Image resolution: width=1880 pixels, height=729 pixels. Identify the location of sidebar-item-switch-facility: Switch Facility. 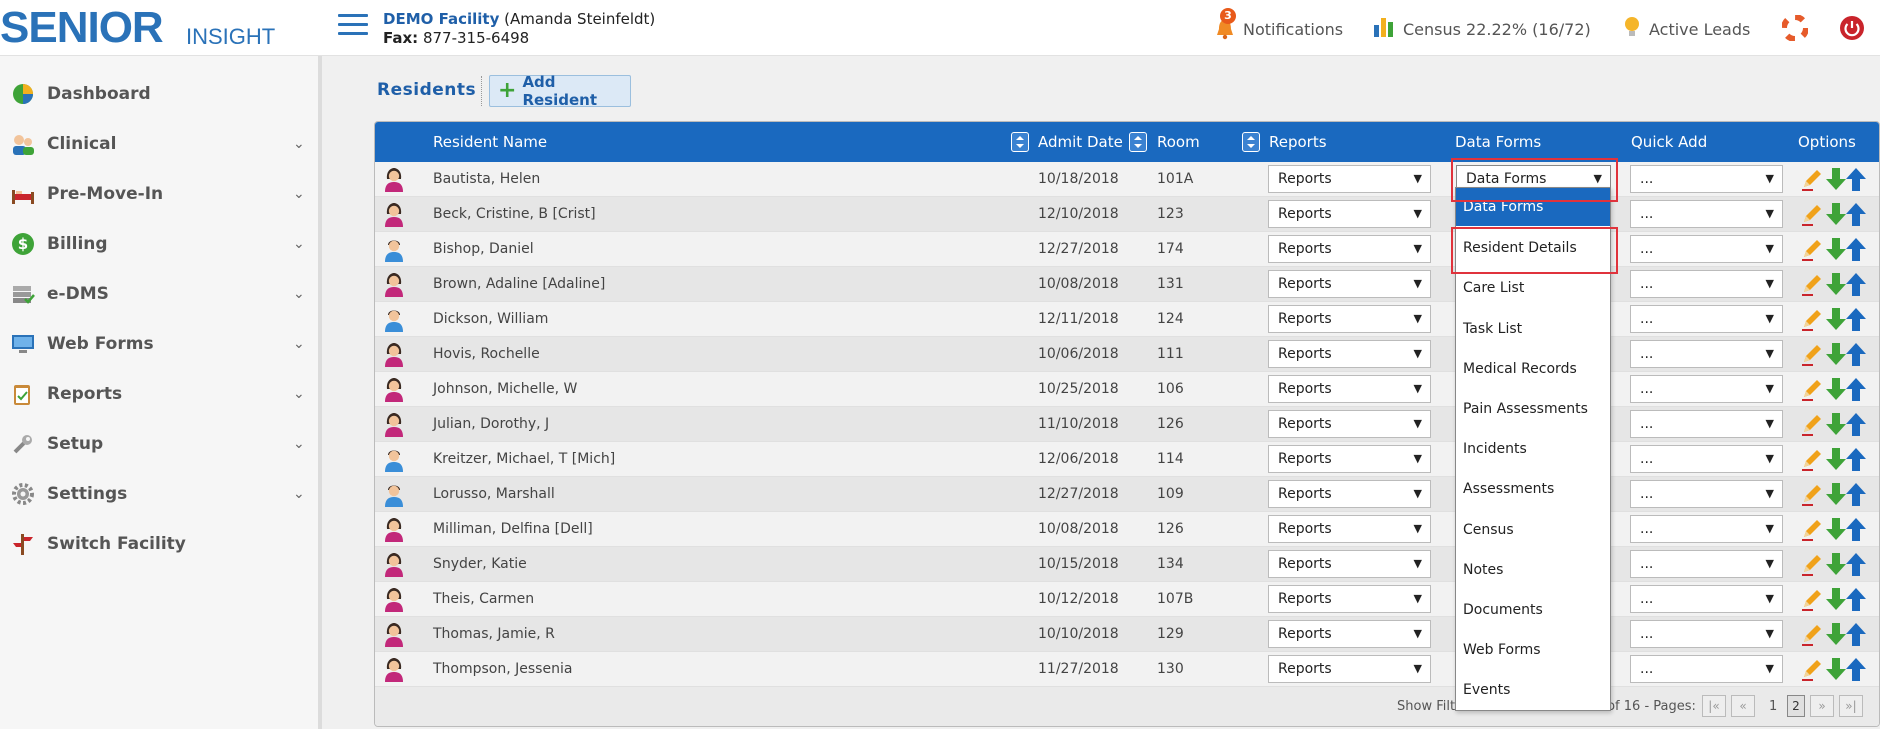
(159, 544).